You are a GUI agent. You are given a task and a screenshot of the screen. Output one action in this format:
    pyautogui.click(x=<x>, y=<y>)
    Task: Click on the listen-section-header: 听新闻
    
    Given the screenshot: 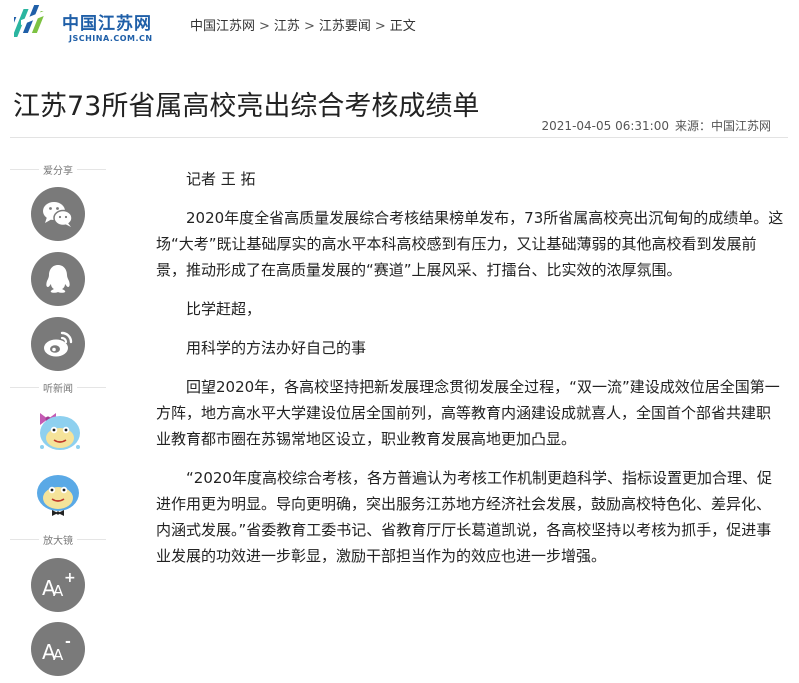 What is the action you would take?
    pyautogui.click(x=58, y=387)
    